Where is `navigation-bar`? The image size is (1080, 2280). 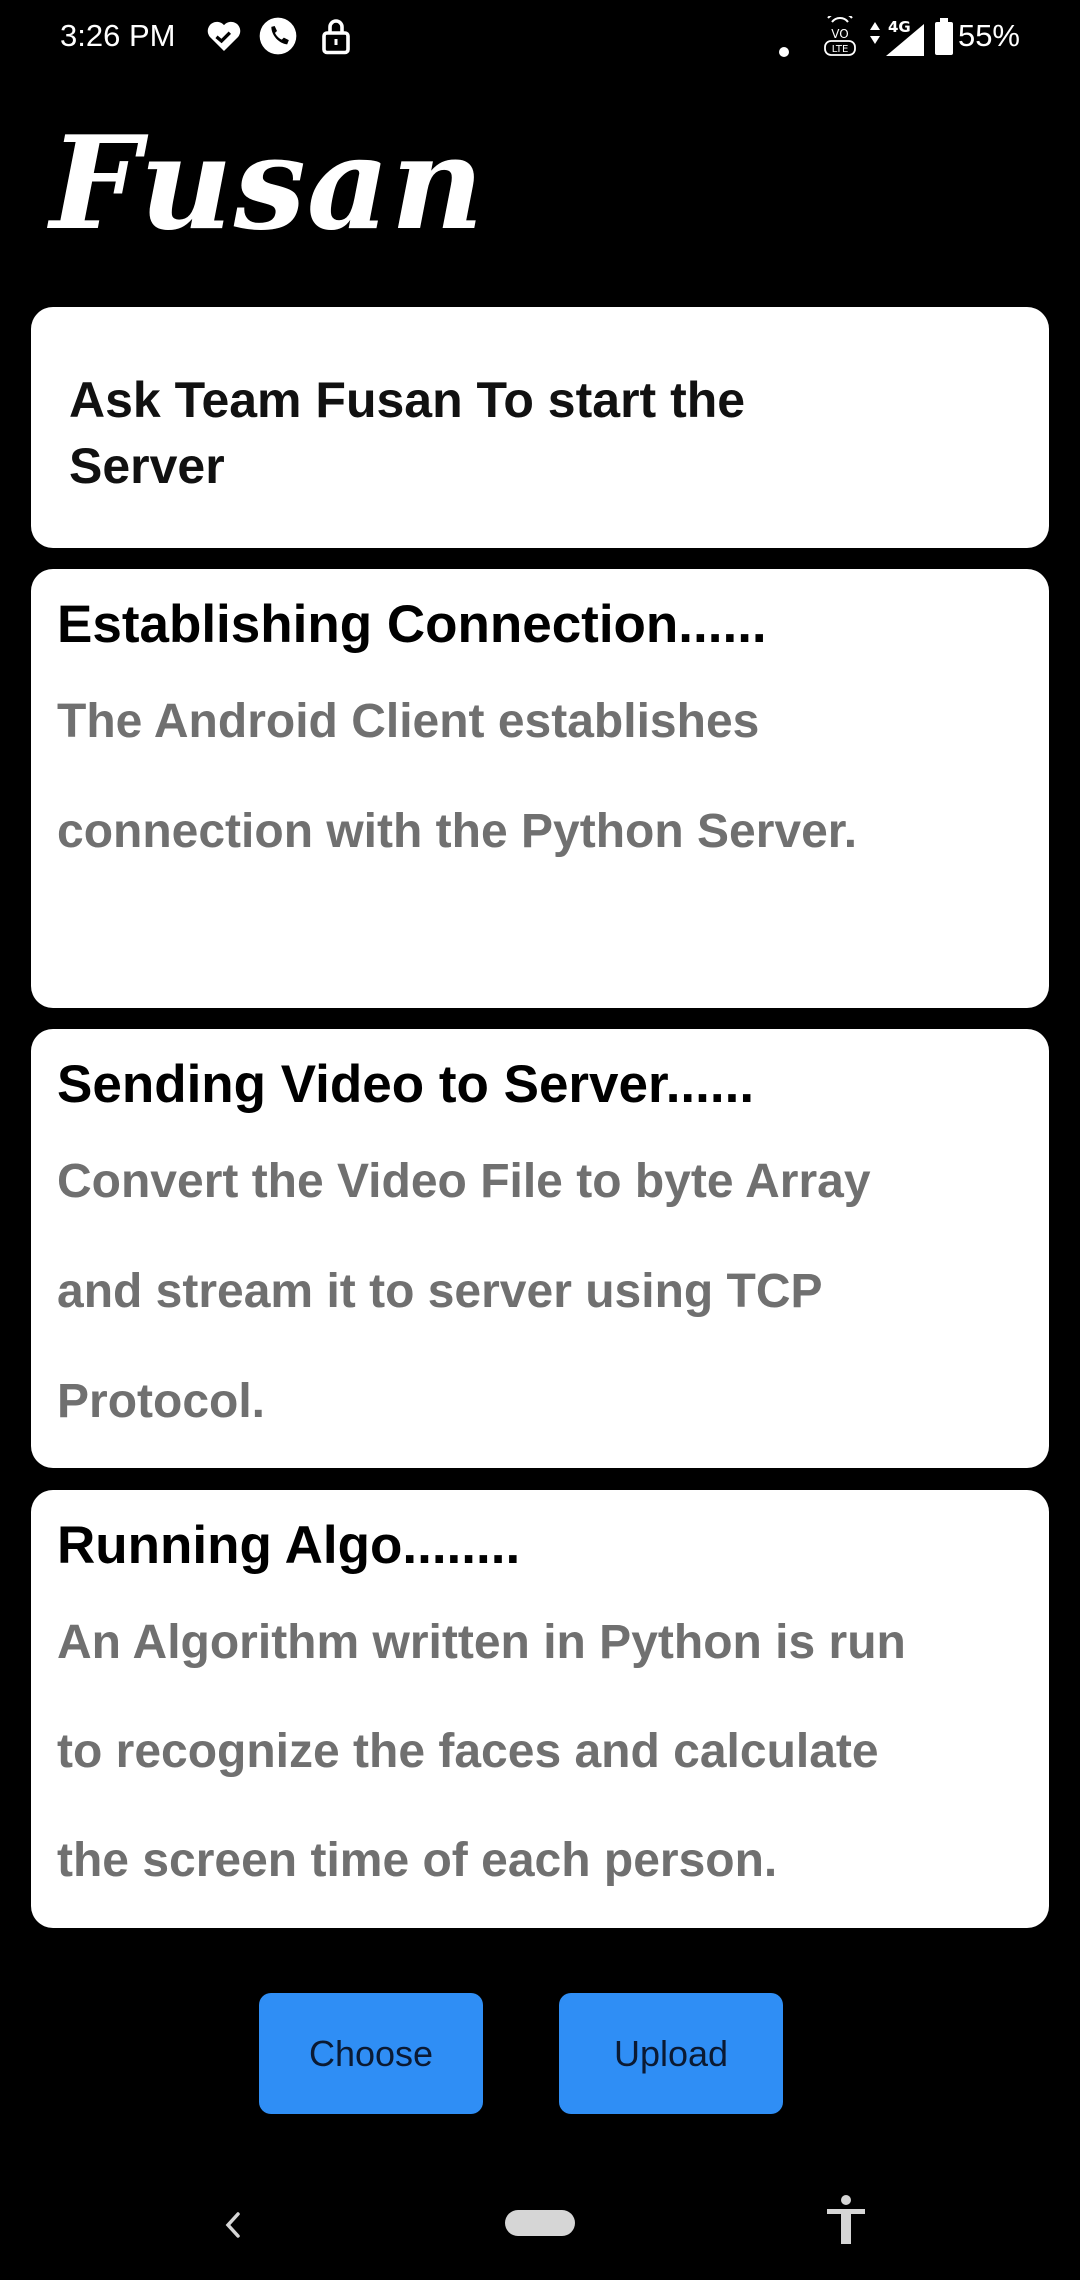
navigation-bar is located at coordinates (540, 2225).